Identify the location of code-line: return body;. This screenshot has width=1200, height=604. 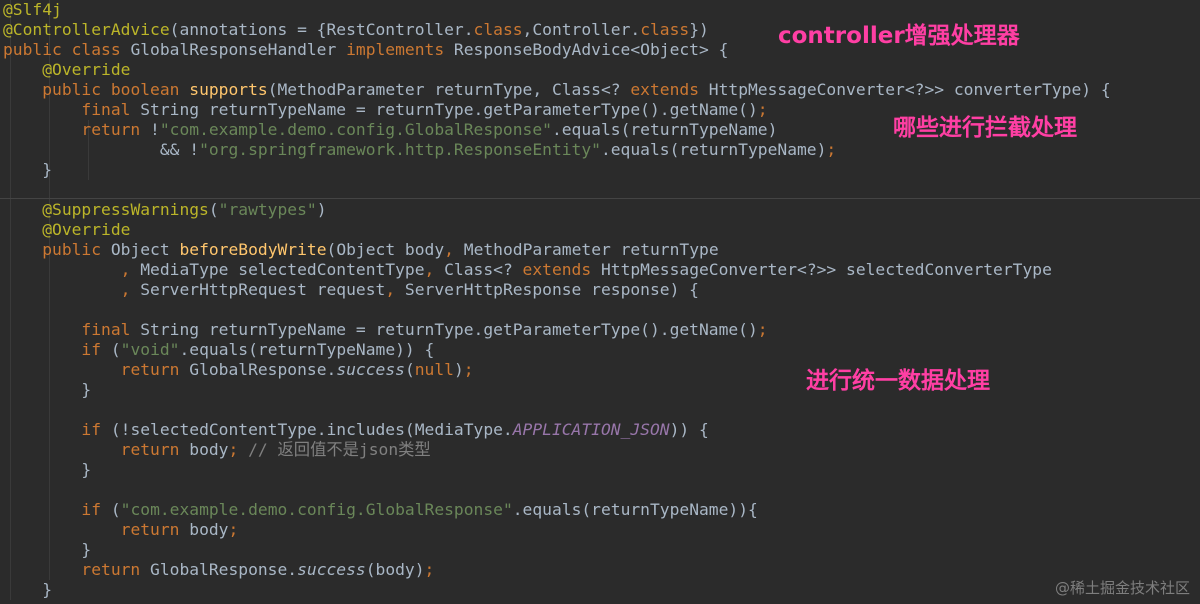
(601, 530).